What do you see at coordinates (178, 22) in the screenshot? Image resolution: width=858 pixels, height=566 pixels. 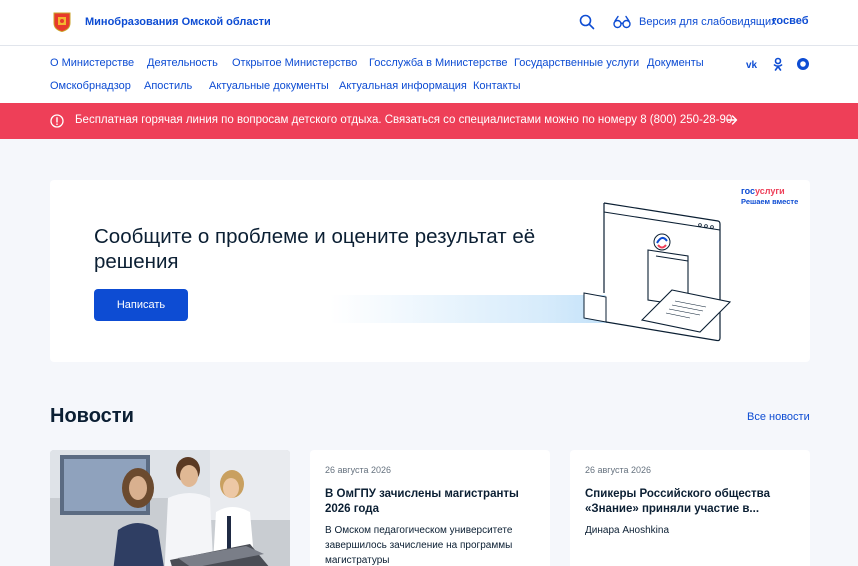 I see `site-title: Минобразования Омской области` at bounding box center [178, 22].